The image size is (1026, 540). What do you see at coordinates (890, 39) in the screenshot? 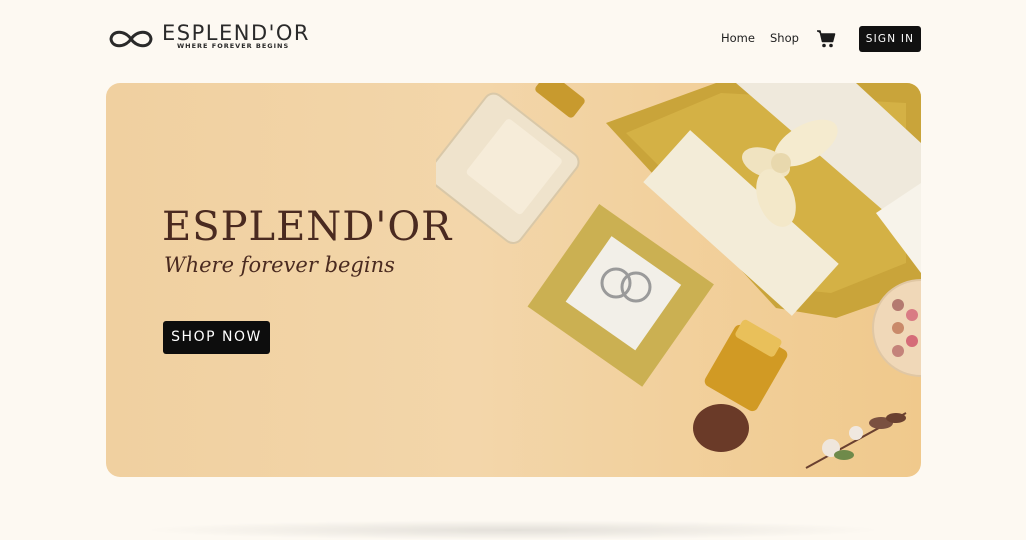
I see `sign-in-button: SIGN IN` at bounding box center [890, 39].